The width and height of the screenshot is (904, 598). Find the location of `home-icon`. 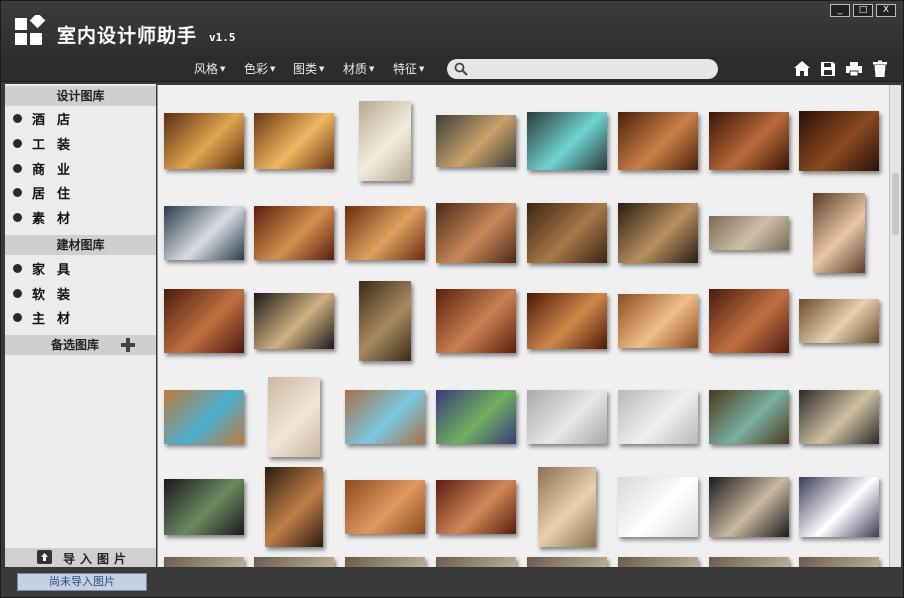

home-icon is located at coordinates (802, 69).